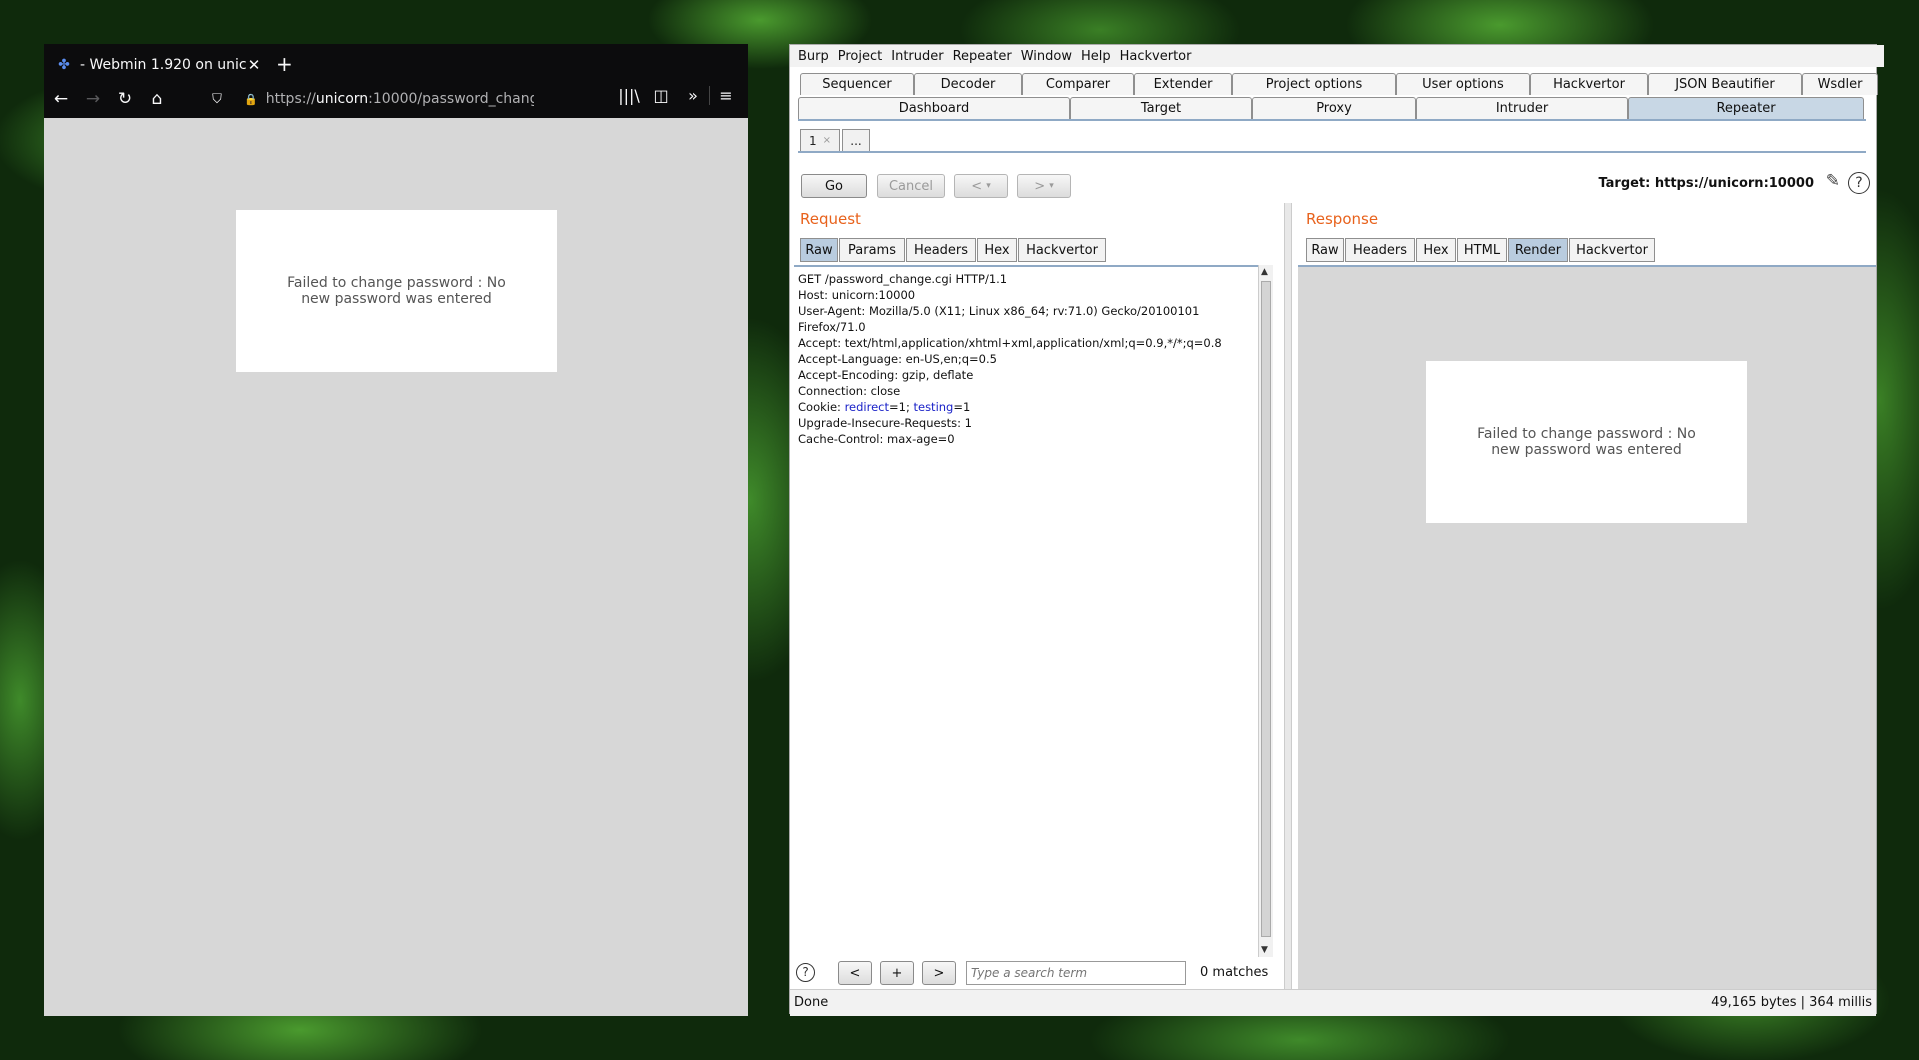 The height and width of the screenshot is (1060, 1919). Describe the element at coordinates (813, 56) in the screenshot. I see `menu-burp: Burp` at that location.